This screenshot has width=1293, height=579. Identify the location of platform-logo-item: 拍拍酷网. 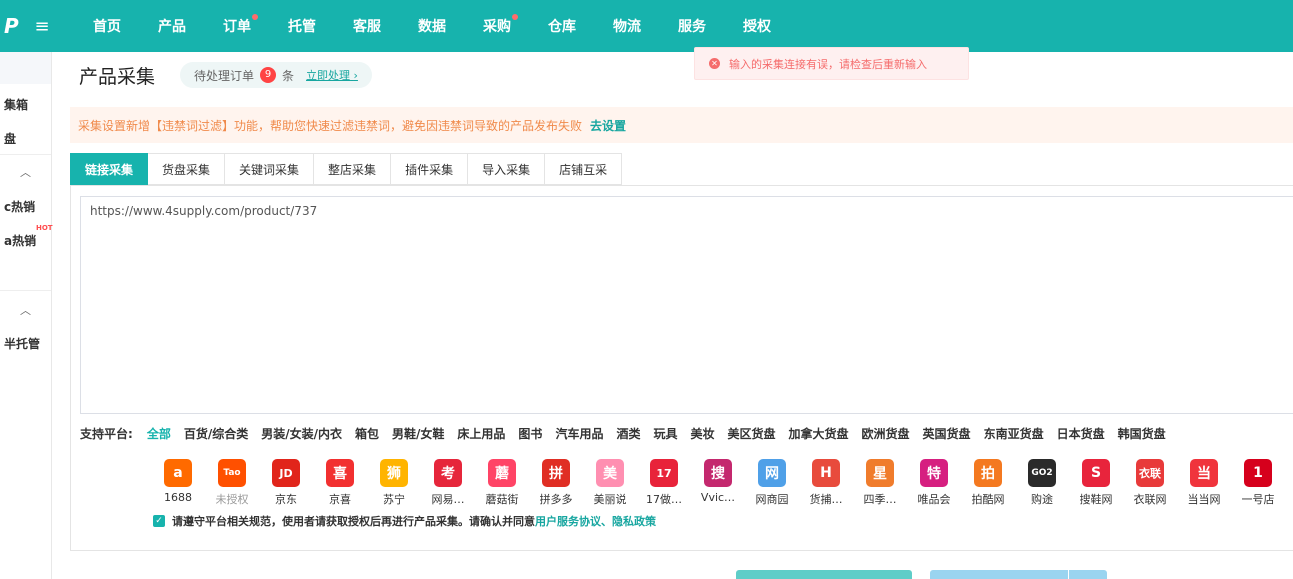
(988, 485).